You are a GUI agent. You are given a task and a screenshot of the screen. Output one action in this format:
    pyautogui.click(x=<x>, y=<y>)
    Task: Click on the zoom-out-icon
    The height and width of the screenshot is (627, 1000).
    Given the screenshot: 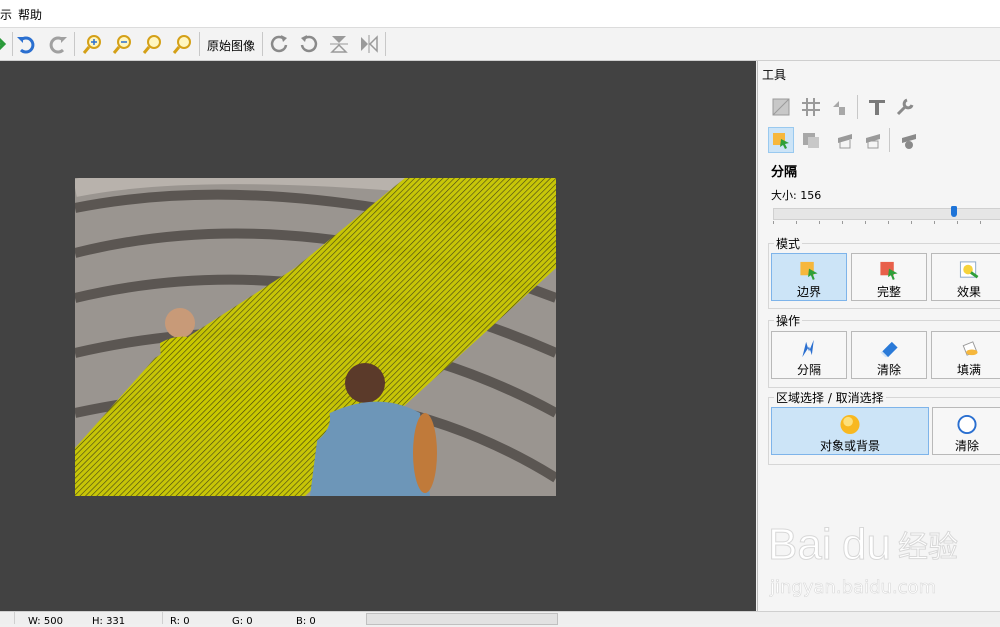 What is the action you would take?
    pyautogui.click(x=122, y=44)
    